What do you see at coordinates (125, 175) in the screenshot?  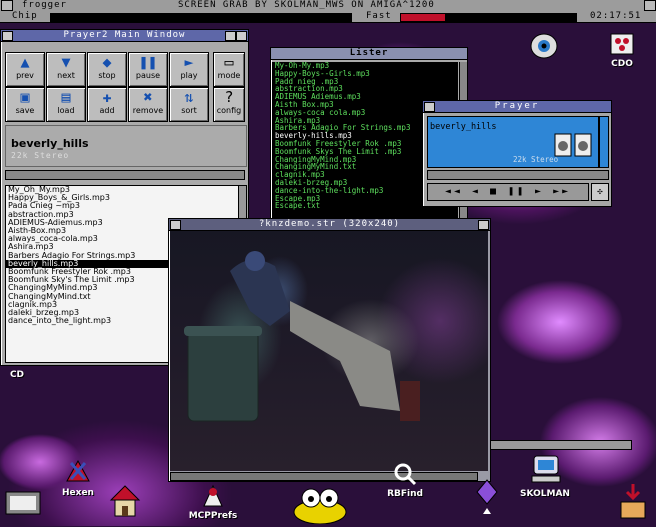 I see `position-slider` at bounding box center [125, 175].